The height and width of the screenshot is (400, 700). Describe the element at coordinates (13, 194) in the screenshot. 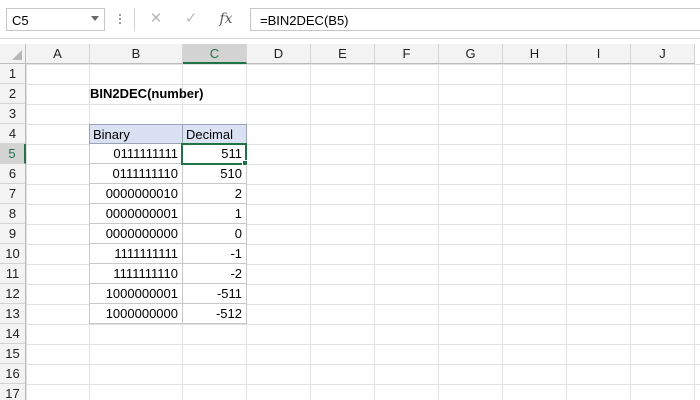

I see `row-header-7: 7` at that location.